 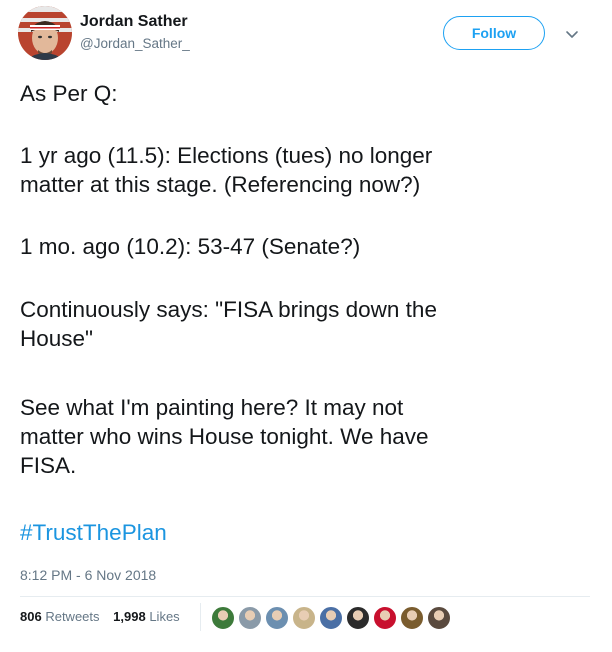 What do you see at coordinates (72, 616) in the screenshot?
I see `retweets-label: Retweets` at bounding box center [72, 616].